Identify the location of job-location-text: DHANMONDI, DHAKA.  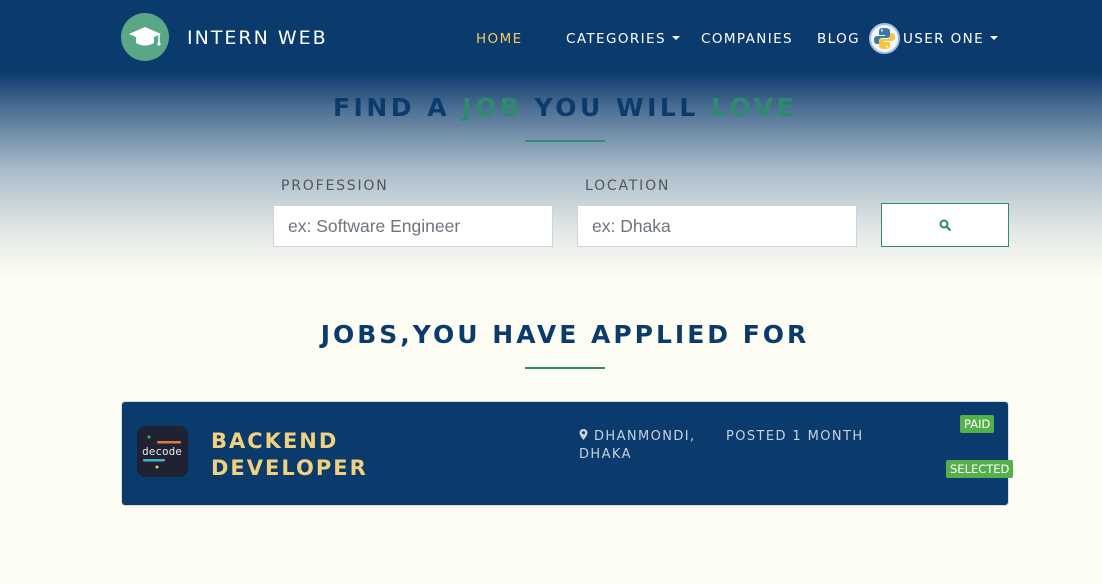
(637, 445).